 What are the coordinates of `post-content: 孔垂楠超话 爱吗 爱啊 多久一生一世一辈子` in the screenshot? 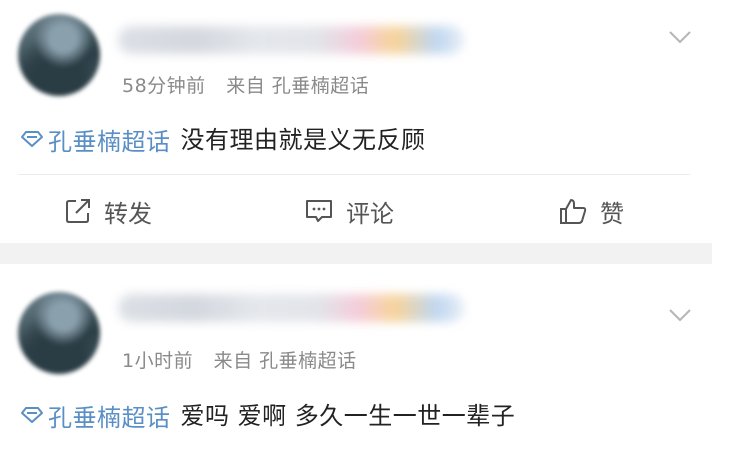 It's located at (267, 414).